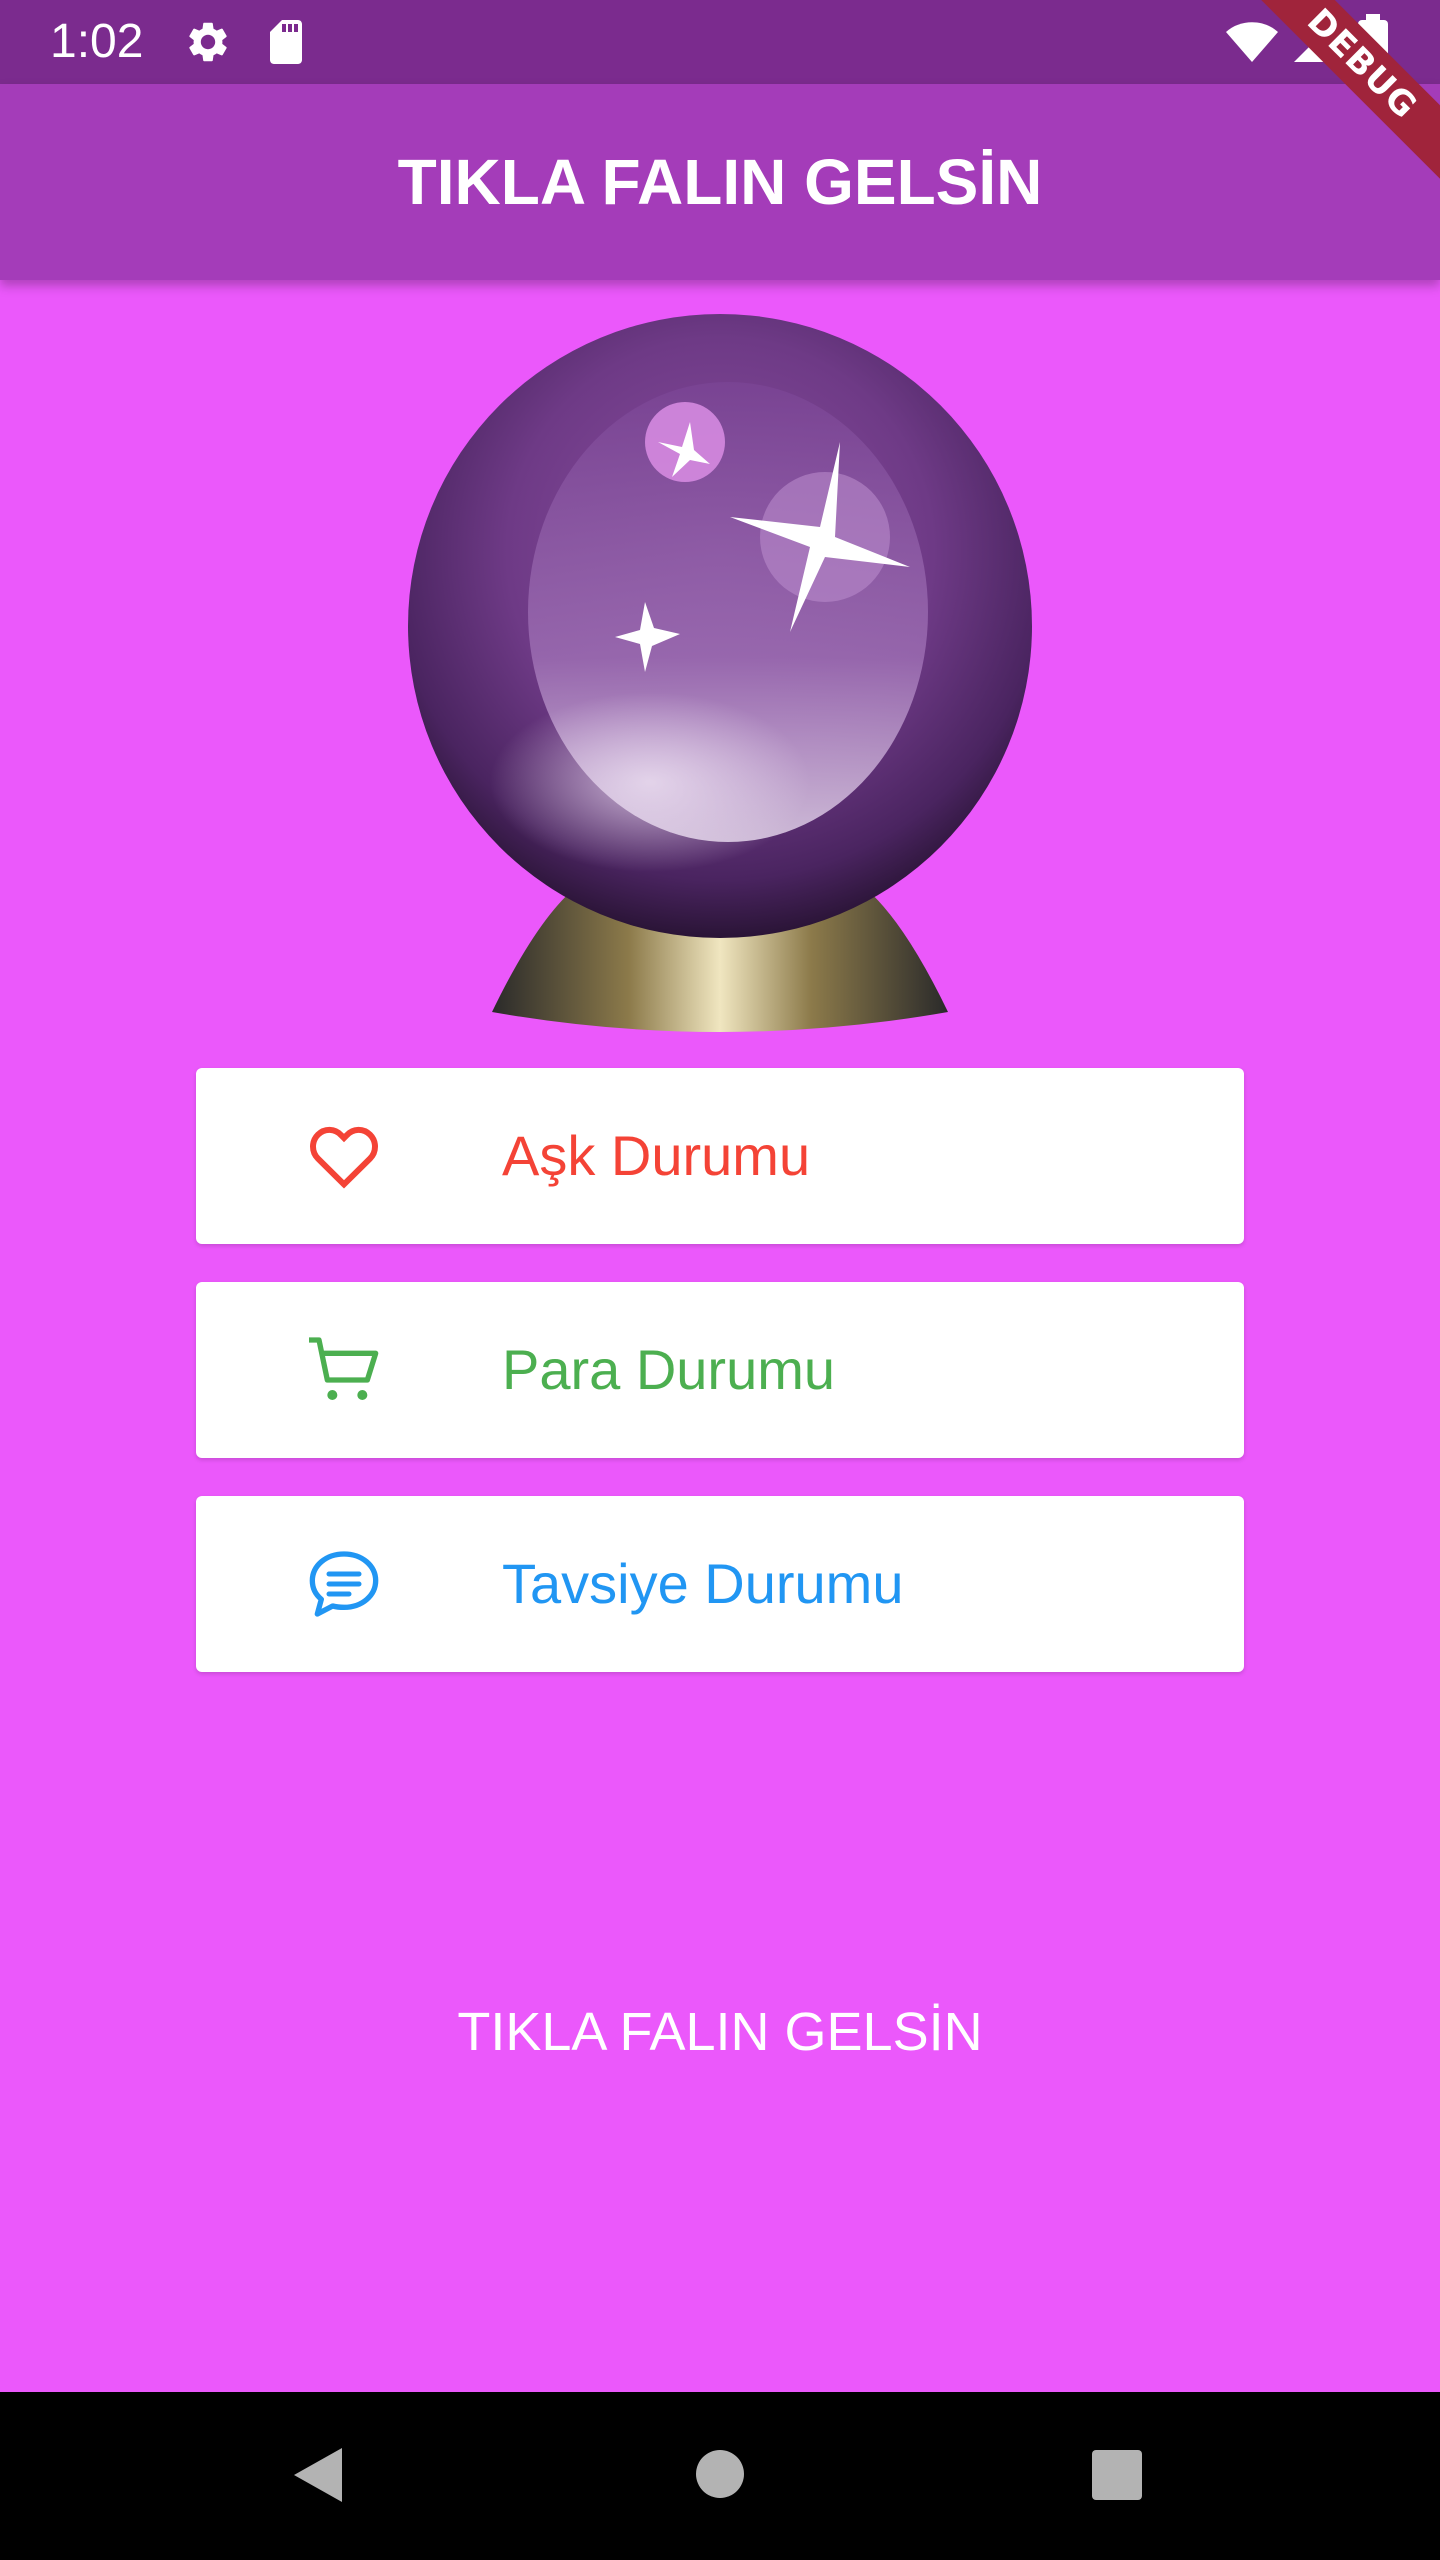 Image resolution: width=1440 pixels, height=2560 pixels. I want to click on app-bar: TIKLA FALIN GELSİN, so click(720, 182).